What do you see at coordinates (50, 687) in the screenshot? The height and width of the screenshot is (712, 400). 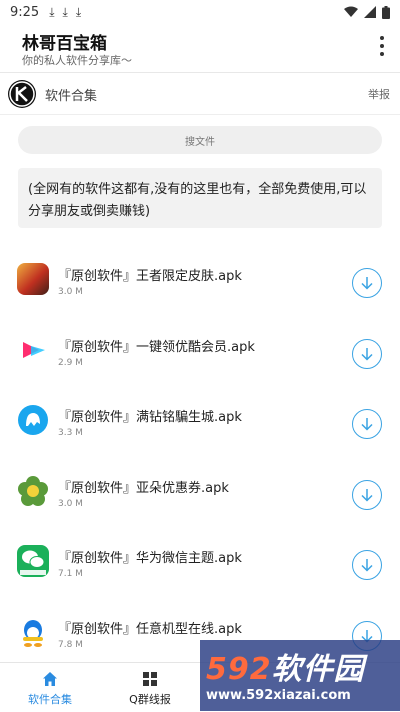 I see `tab-software-collection: 软件合集` at bounding box center [50, 687].